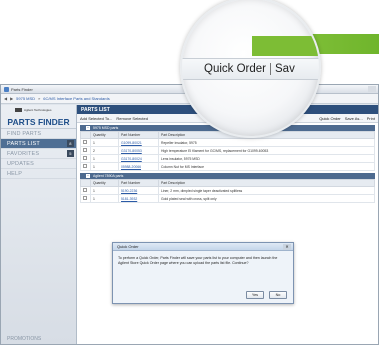  I want to click on dialog-title: Quick Order, so click(128, 246).